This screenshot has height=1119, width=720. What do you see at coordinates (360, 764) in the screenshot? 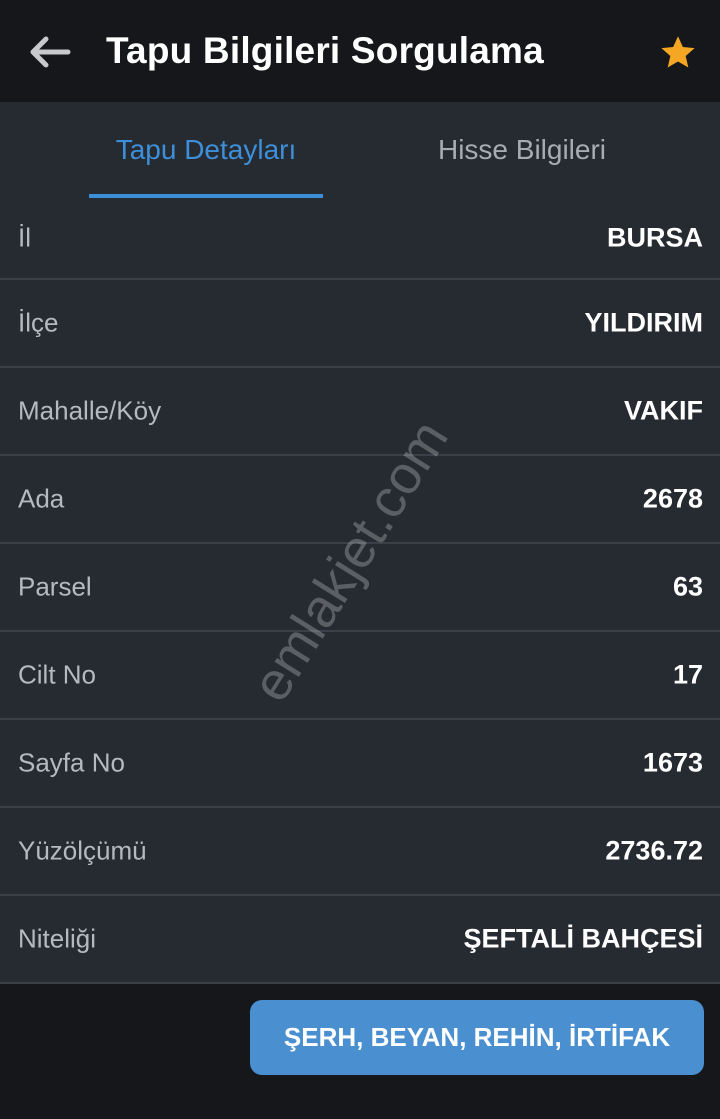
I see `detail-row-sayfa-no: Sayfa No 1673` at bounding box center [360, 764].